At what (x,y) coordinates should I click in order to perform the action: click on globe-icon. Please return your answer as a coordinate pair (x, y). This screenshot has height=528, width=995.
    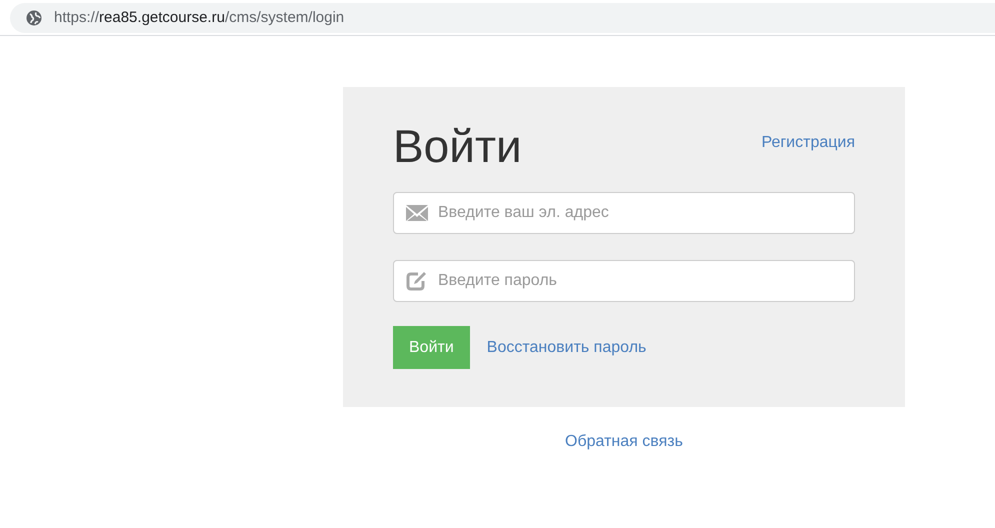
    Looking at the image, I should click on (34, 18).